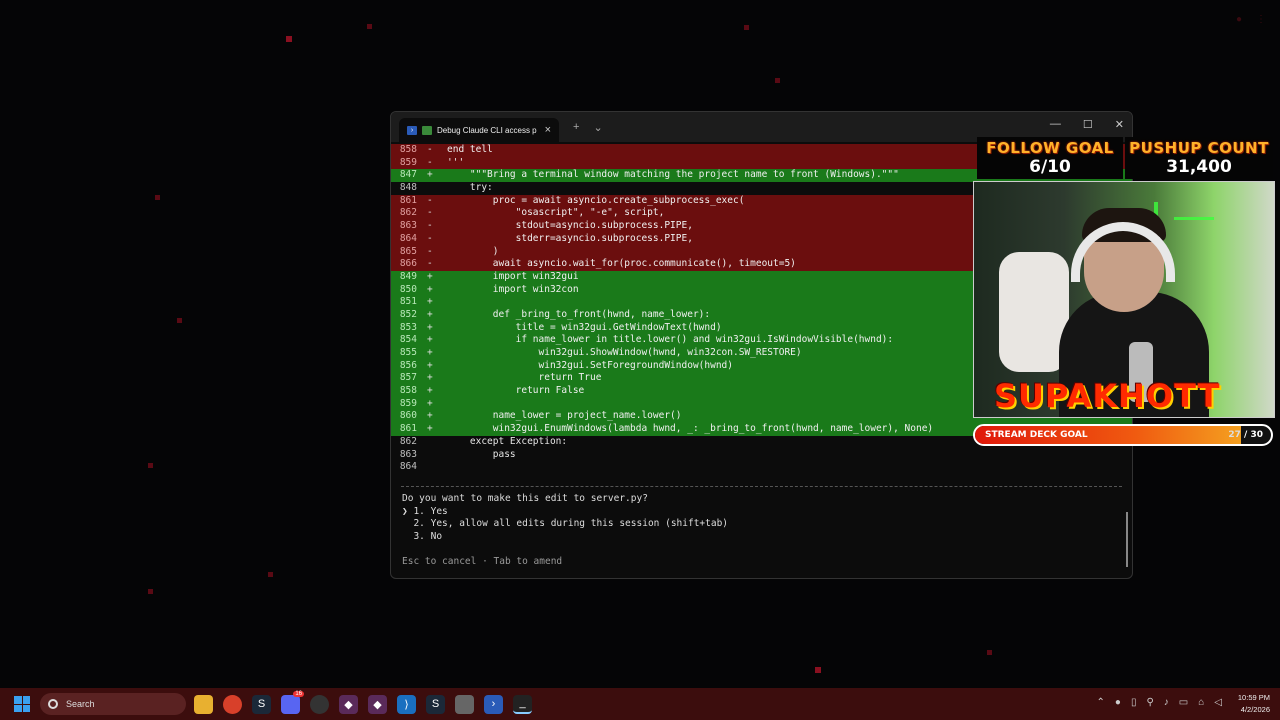 The width and height of the screenshot is (1280, 720). I want to click on line-text: end tell, so click(470, 149).